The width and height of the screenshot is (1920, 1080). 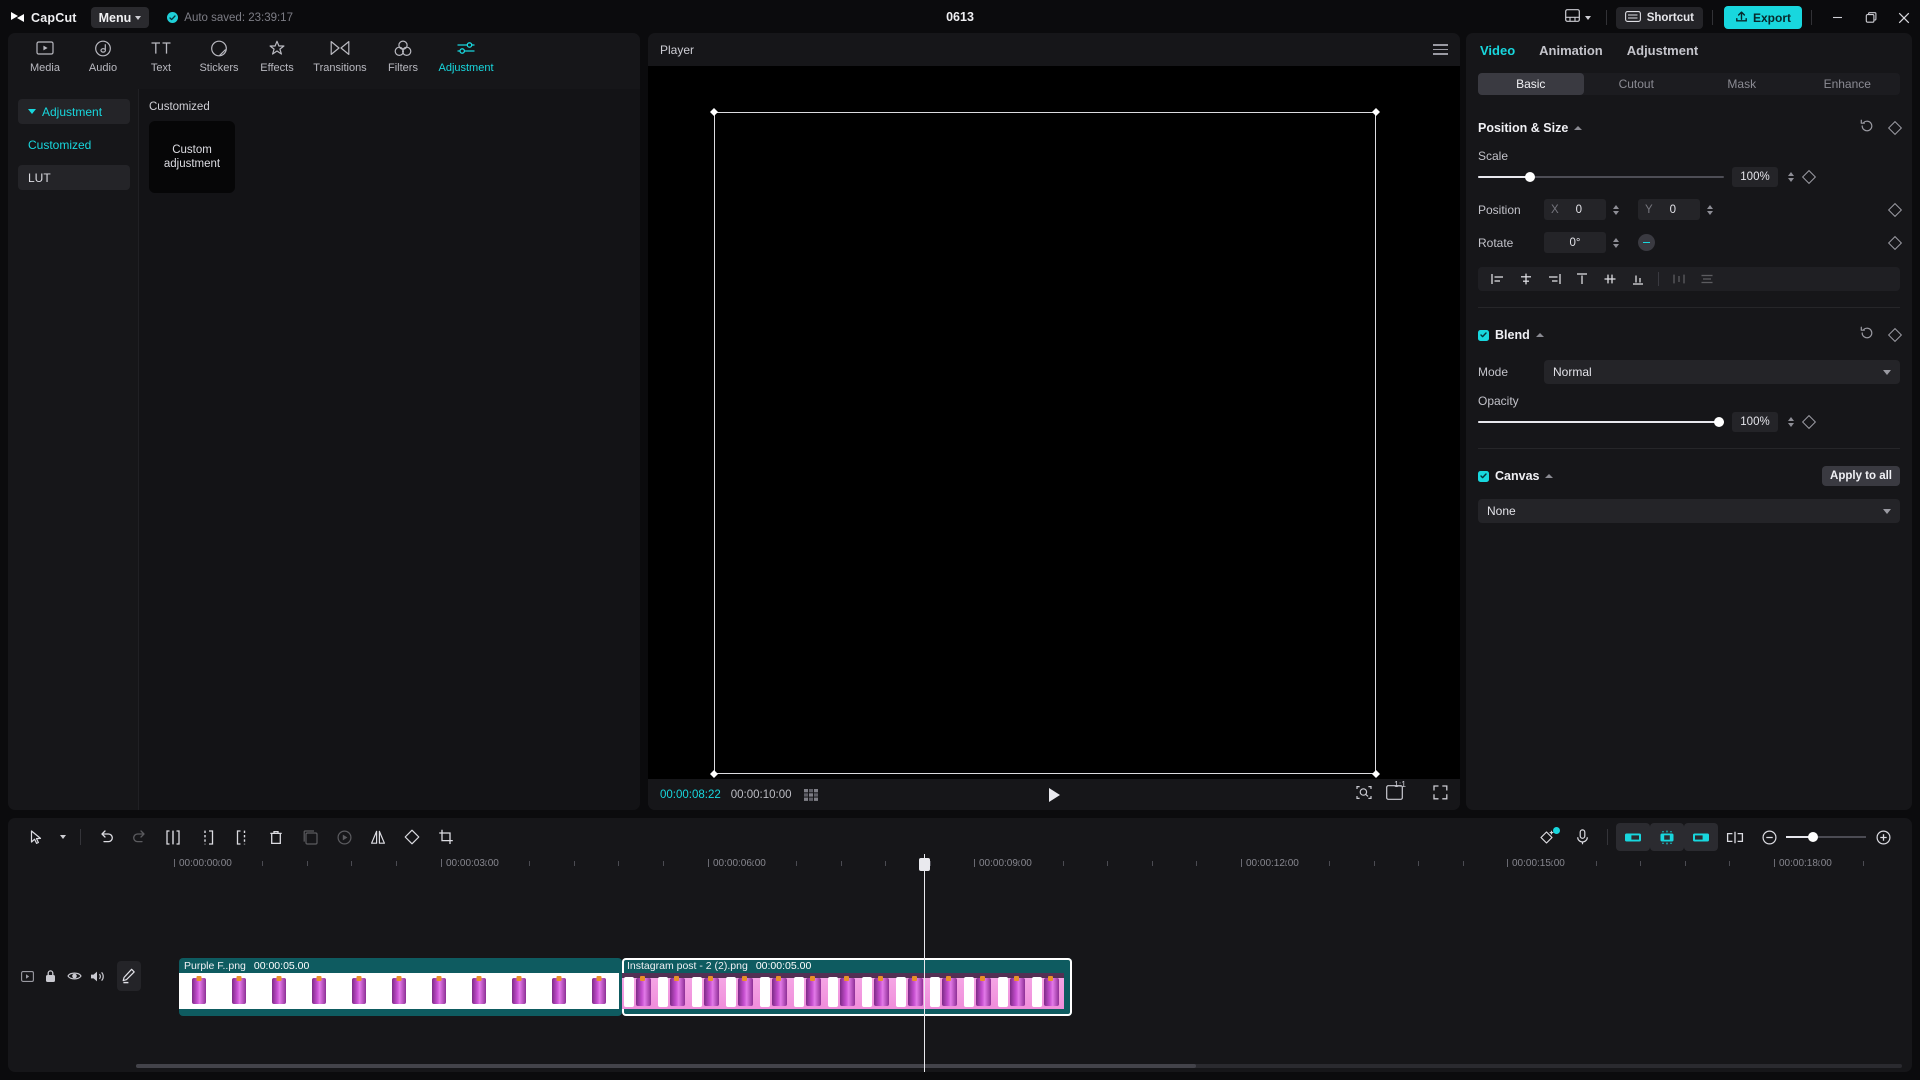 I want to click on position-x-stepper, so click(x=1616, y=209).